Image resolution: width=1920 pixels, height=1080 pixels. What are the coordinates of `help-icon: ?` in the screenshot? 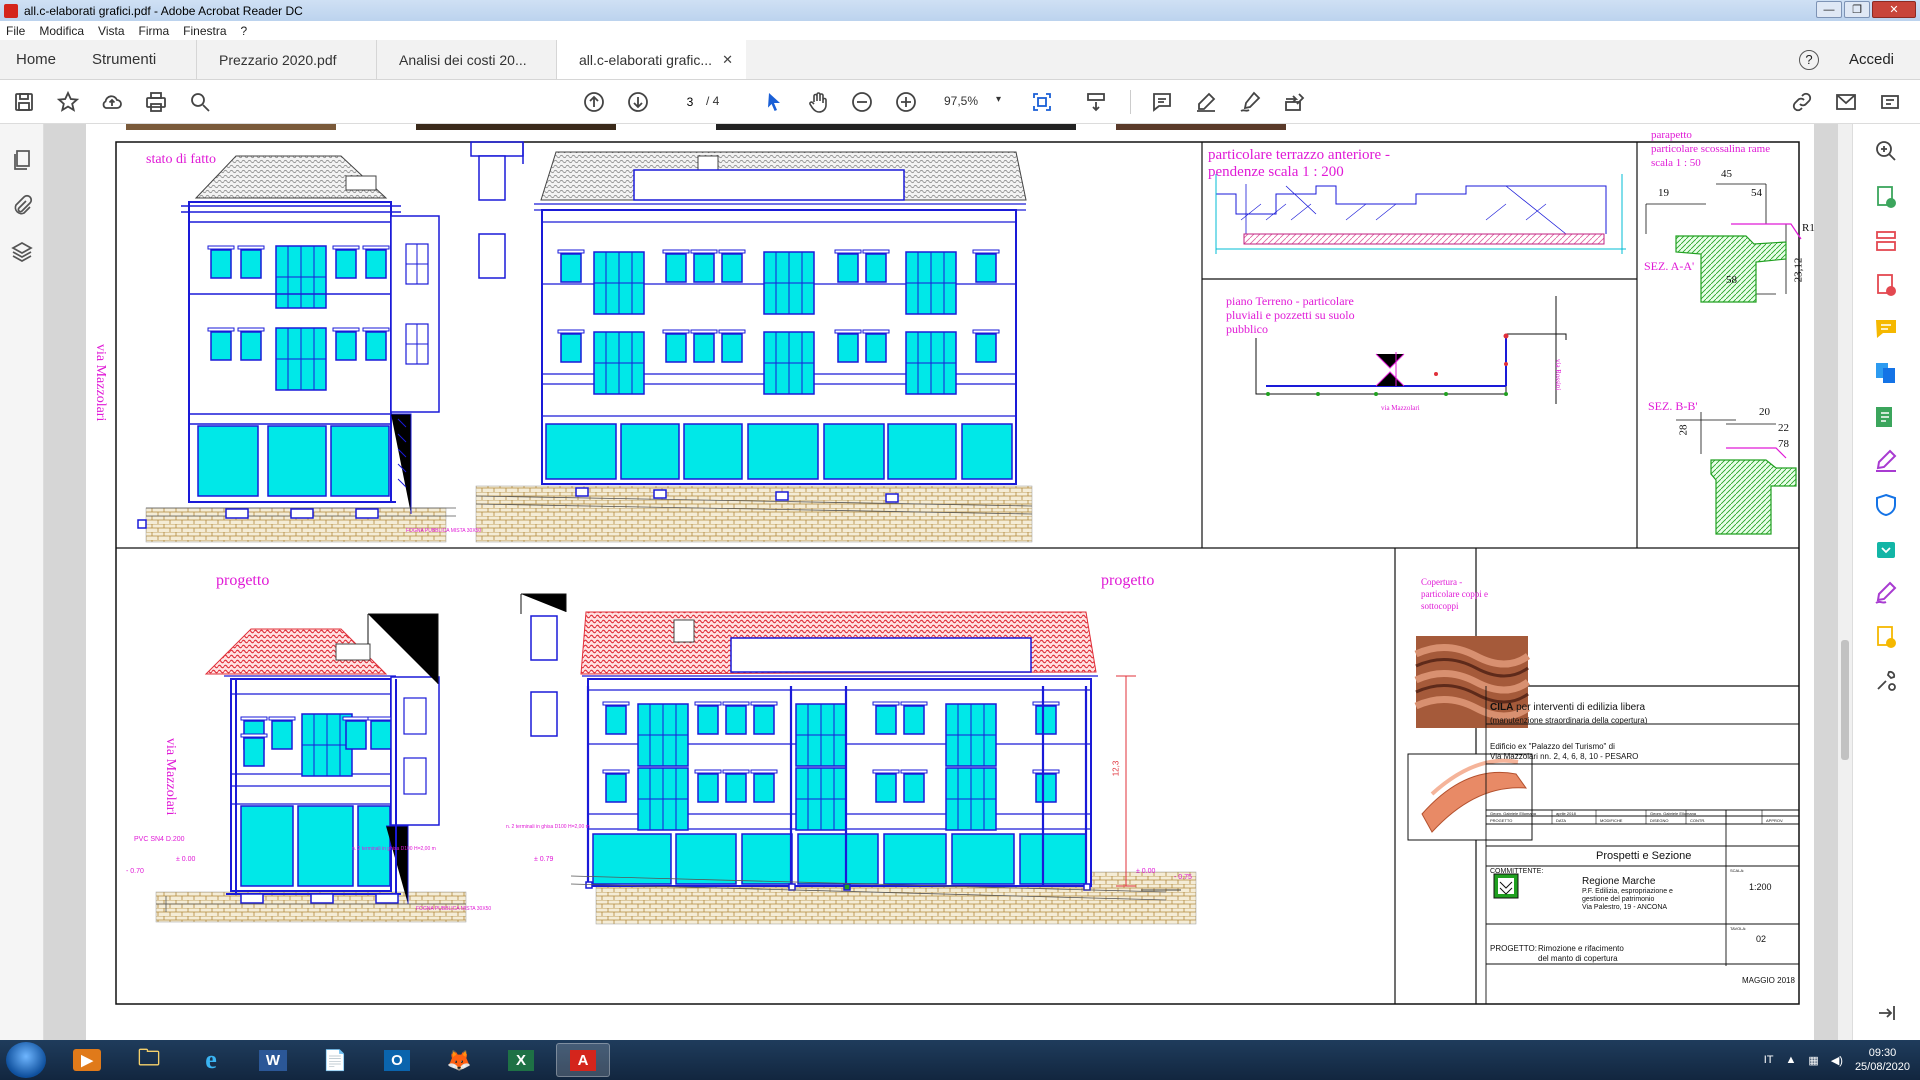 It's located at (1808, 59).